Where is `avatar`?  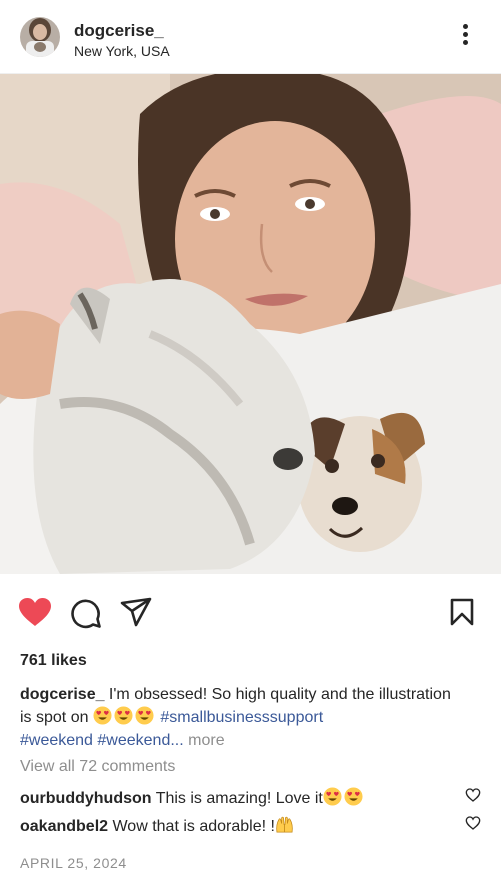 avatar is located at coordinates (40, 37).